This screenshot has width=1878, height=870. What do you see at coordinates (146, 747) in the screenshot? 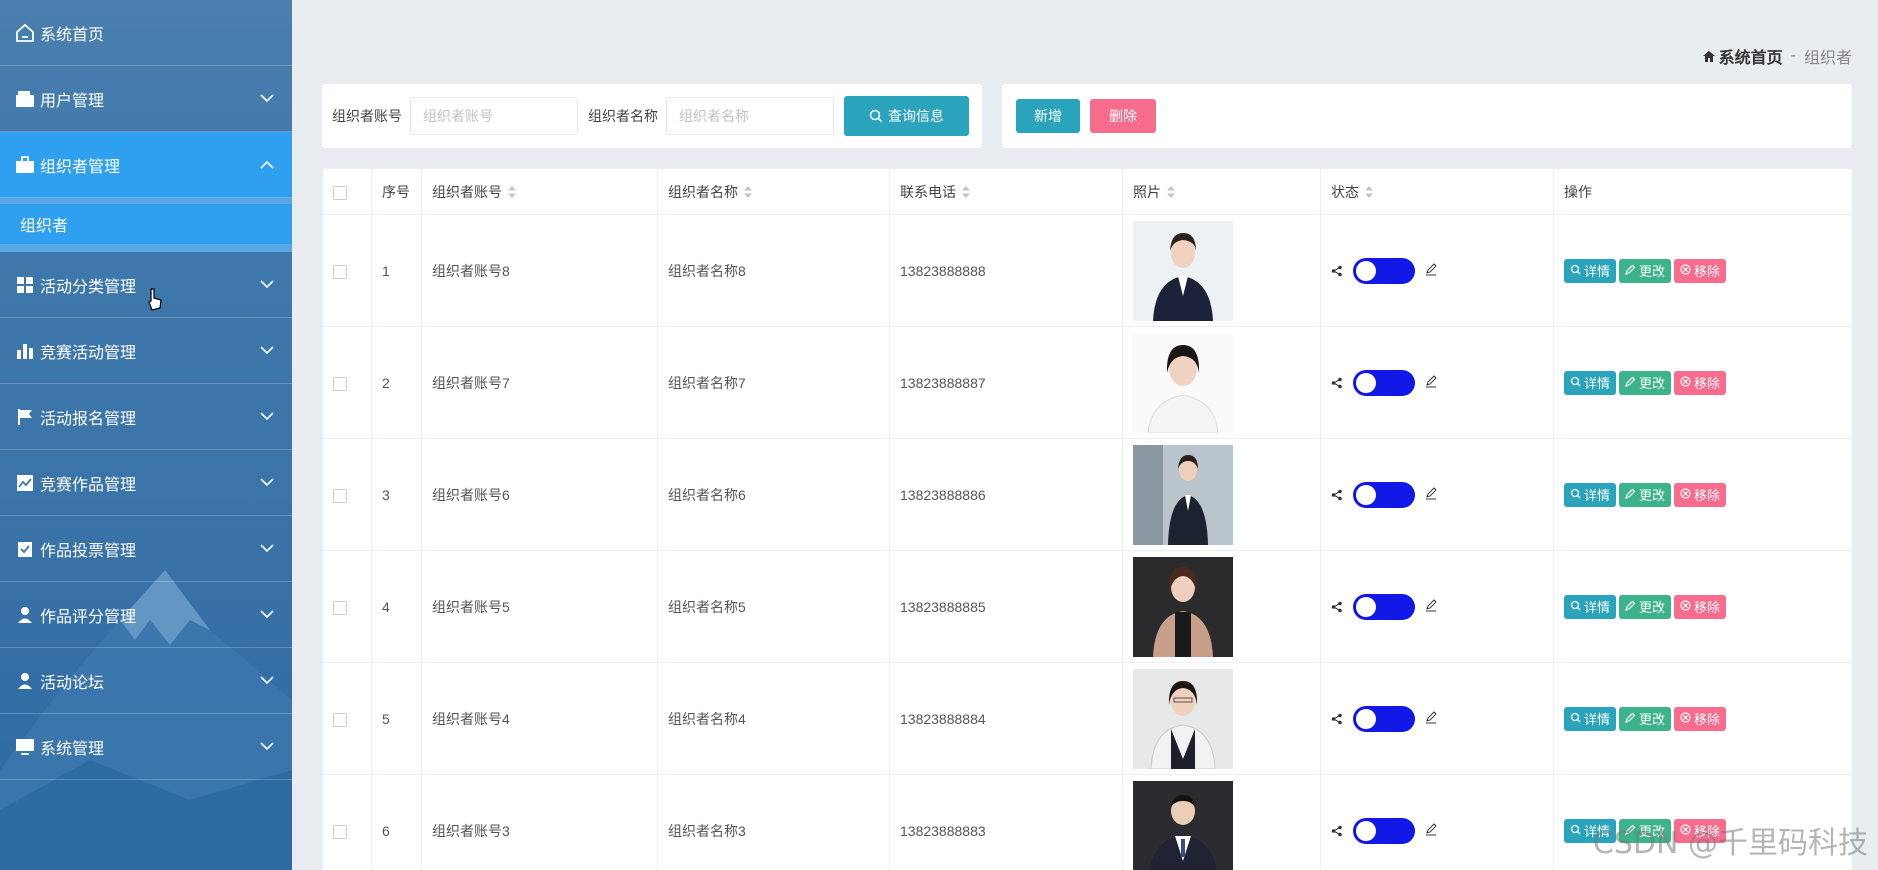
I see `sidebar-item-system-management: 系统管理` at bounding box center [146, 747].